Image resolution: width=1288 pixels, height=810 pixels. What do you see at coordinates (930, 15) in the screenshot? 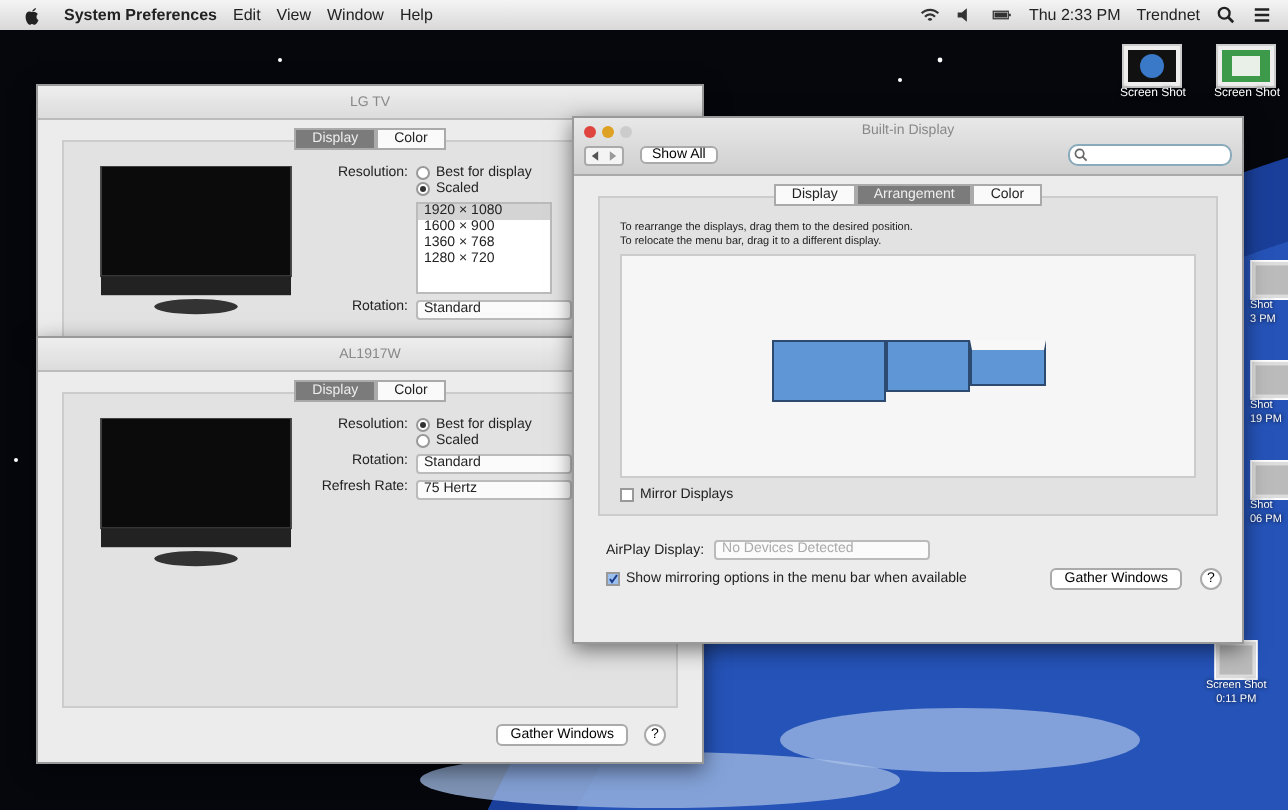
I see `wifi-icon` at bounding box center [930, 15].